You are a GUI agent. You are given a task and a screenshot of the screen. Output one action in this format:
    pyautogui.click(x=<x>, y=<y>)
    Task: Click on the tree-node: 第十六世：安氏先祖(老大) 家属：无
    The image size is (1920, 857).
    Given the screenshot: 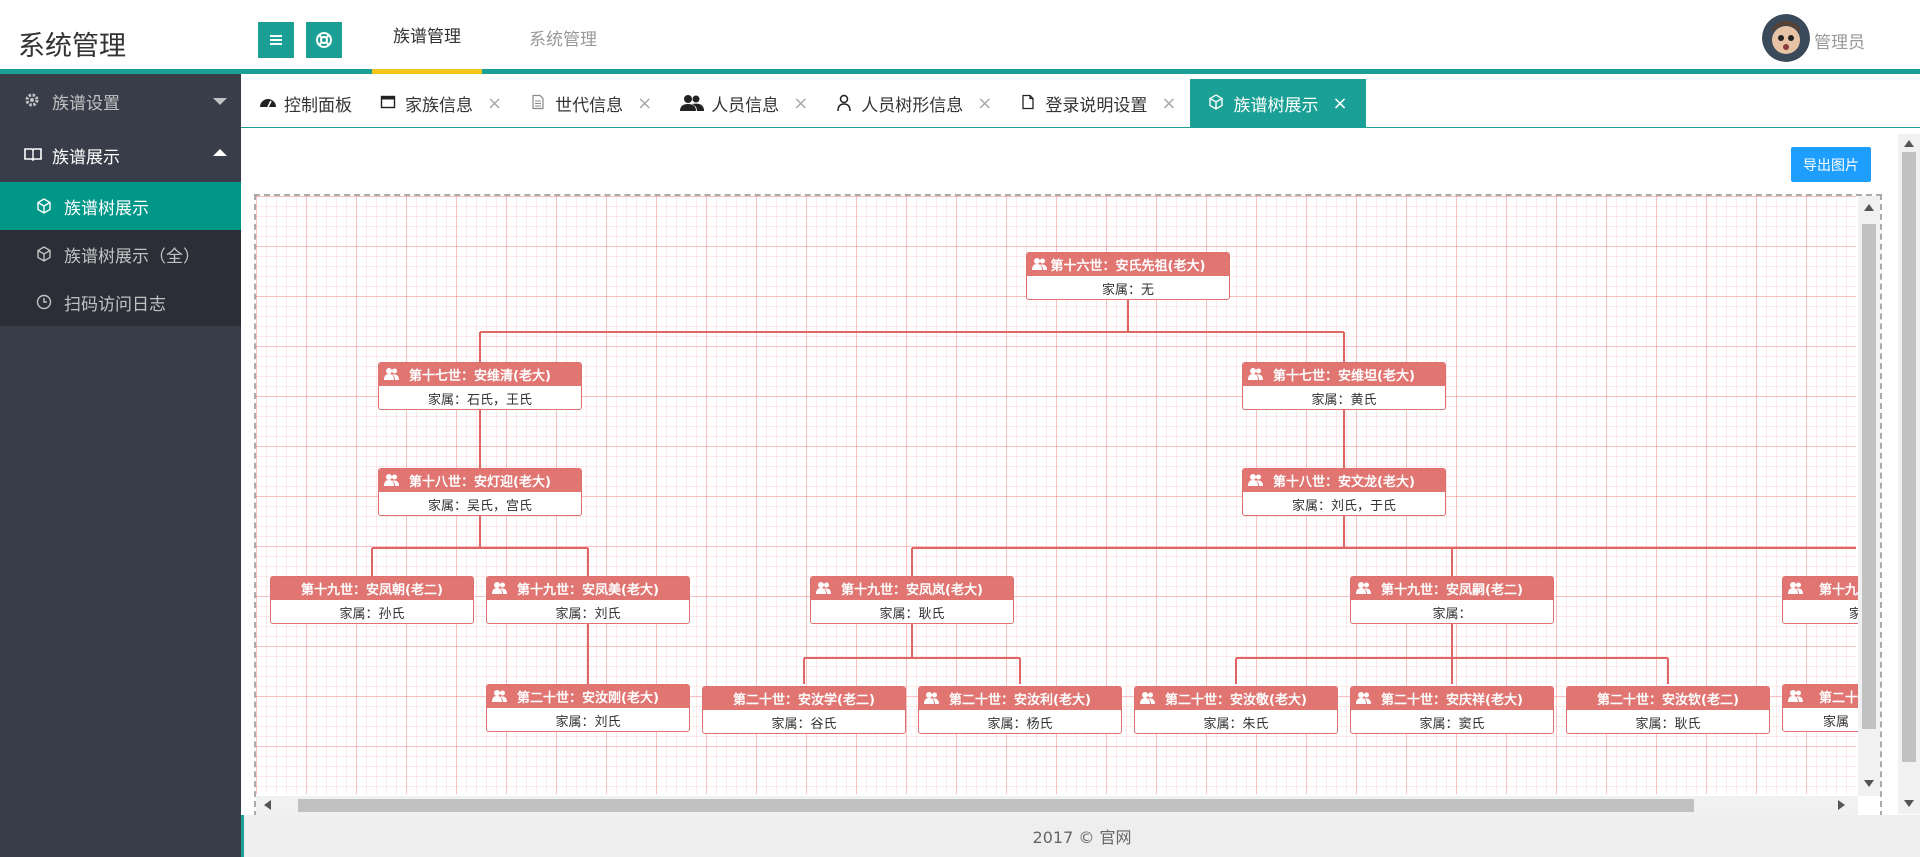 What is the action you would take?
    pyautogui.click(x=1128, y=276)
    